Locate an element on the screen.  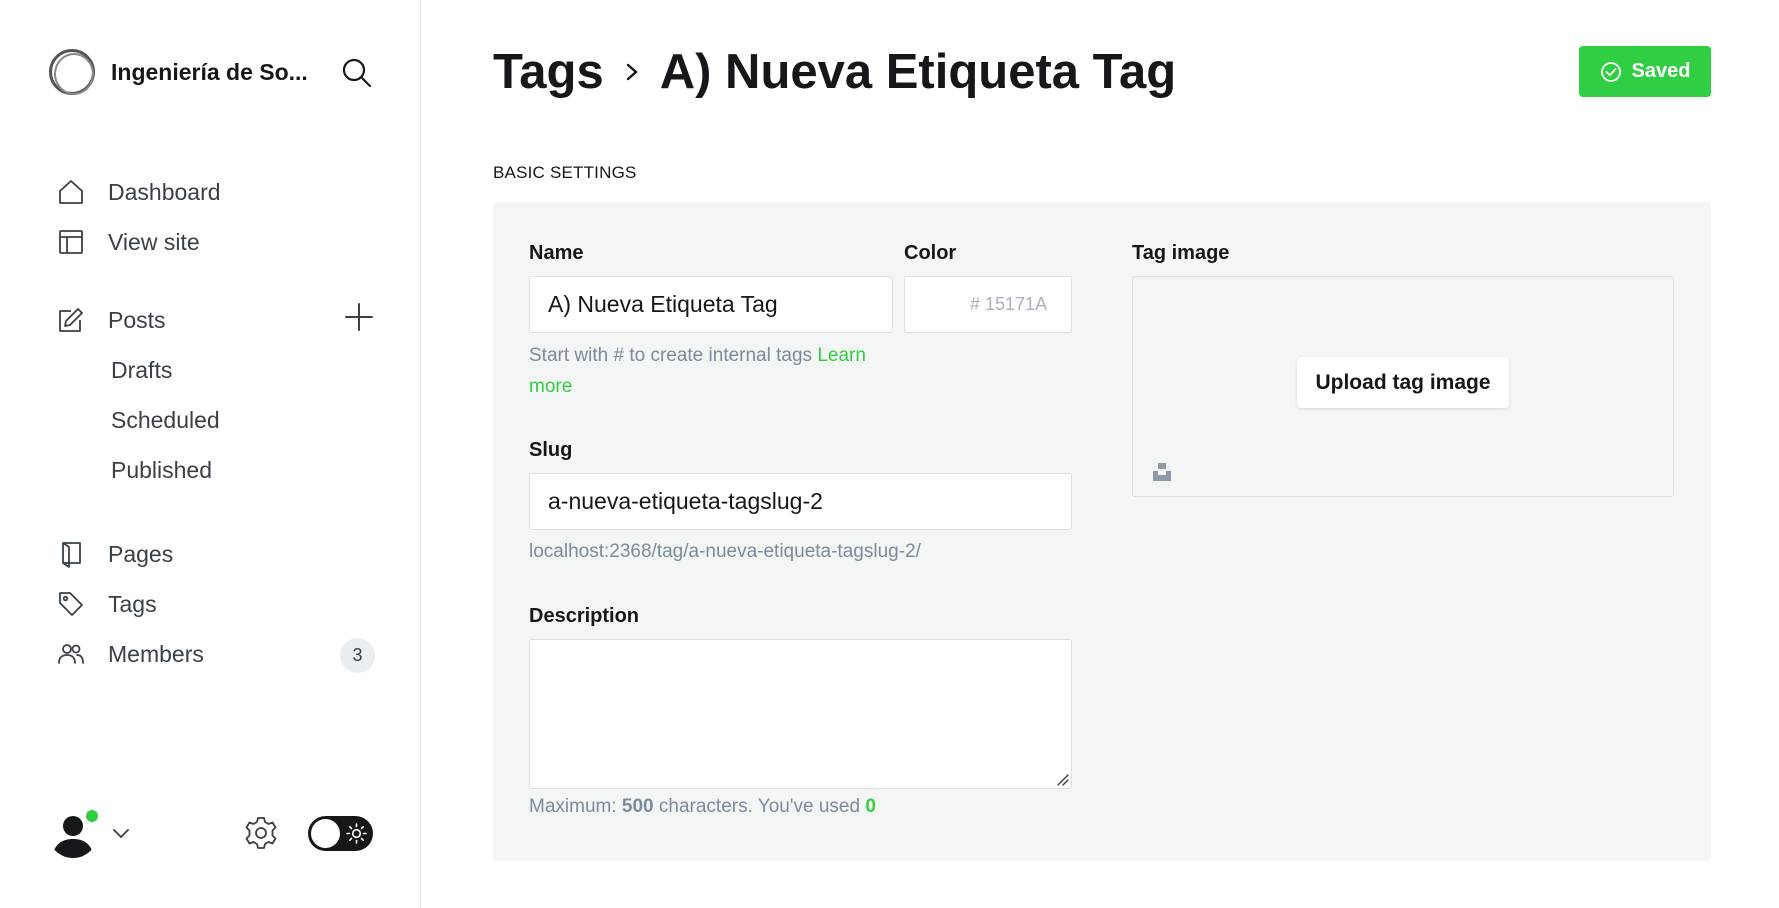
site-logo-icon is located at coordinates (72, 72).